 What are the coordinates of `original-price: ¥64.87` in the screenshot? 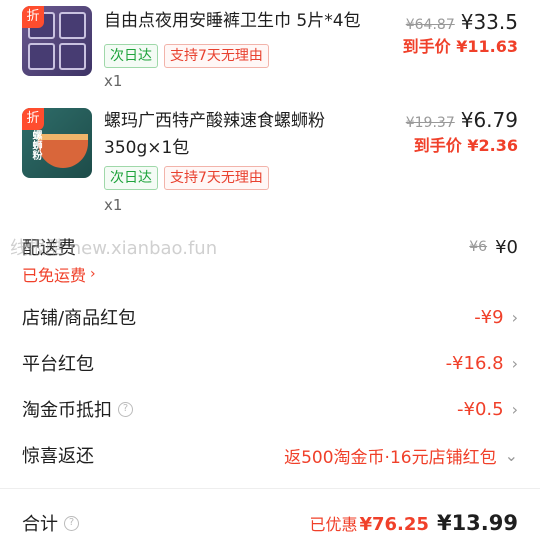 It's located at (430, 25).